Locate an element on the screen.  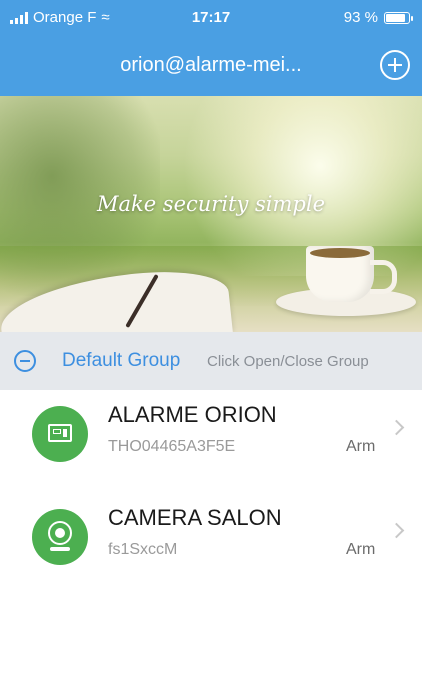
device-id: THO04465A3F5E is located at coordinates (172, 446).